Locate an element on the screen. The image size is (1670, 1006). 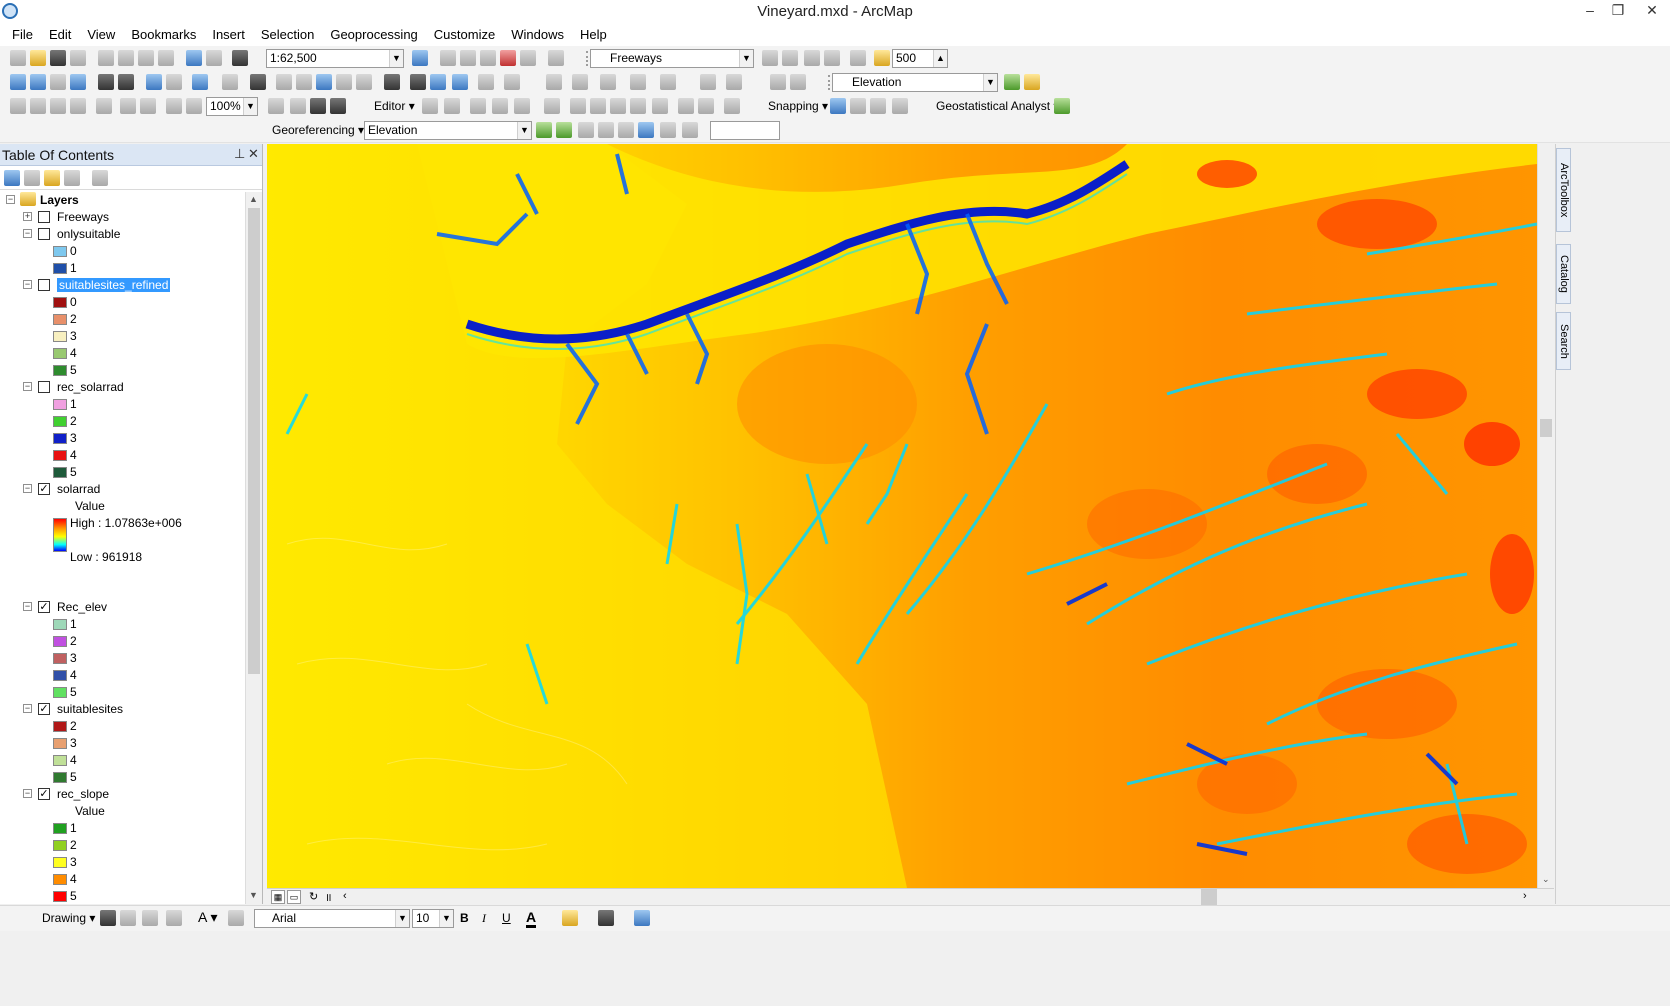
map-hscroll-thumb is located at coordinates (1209, 897).